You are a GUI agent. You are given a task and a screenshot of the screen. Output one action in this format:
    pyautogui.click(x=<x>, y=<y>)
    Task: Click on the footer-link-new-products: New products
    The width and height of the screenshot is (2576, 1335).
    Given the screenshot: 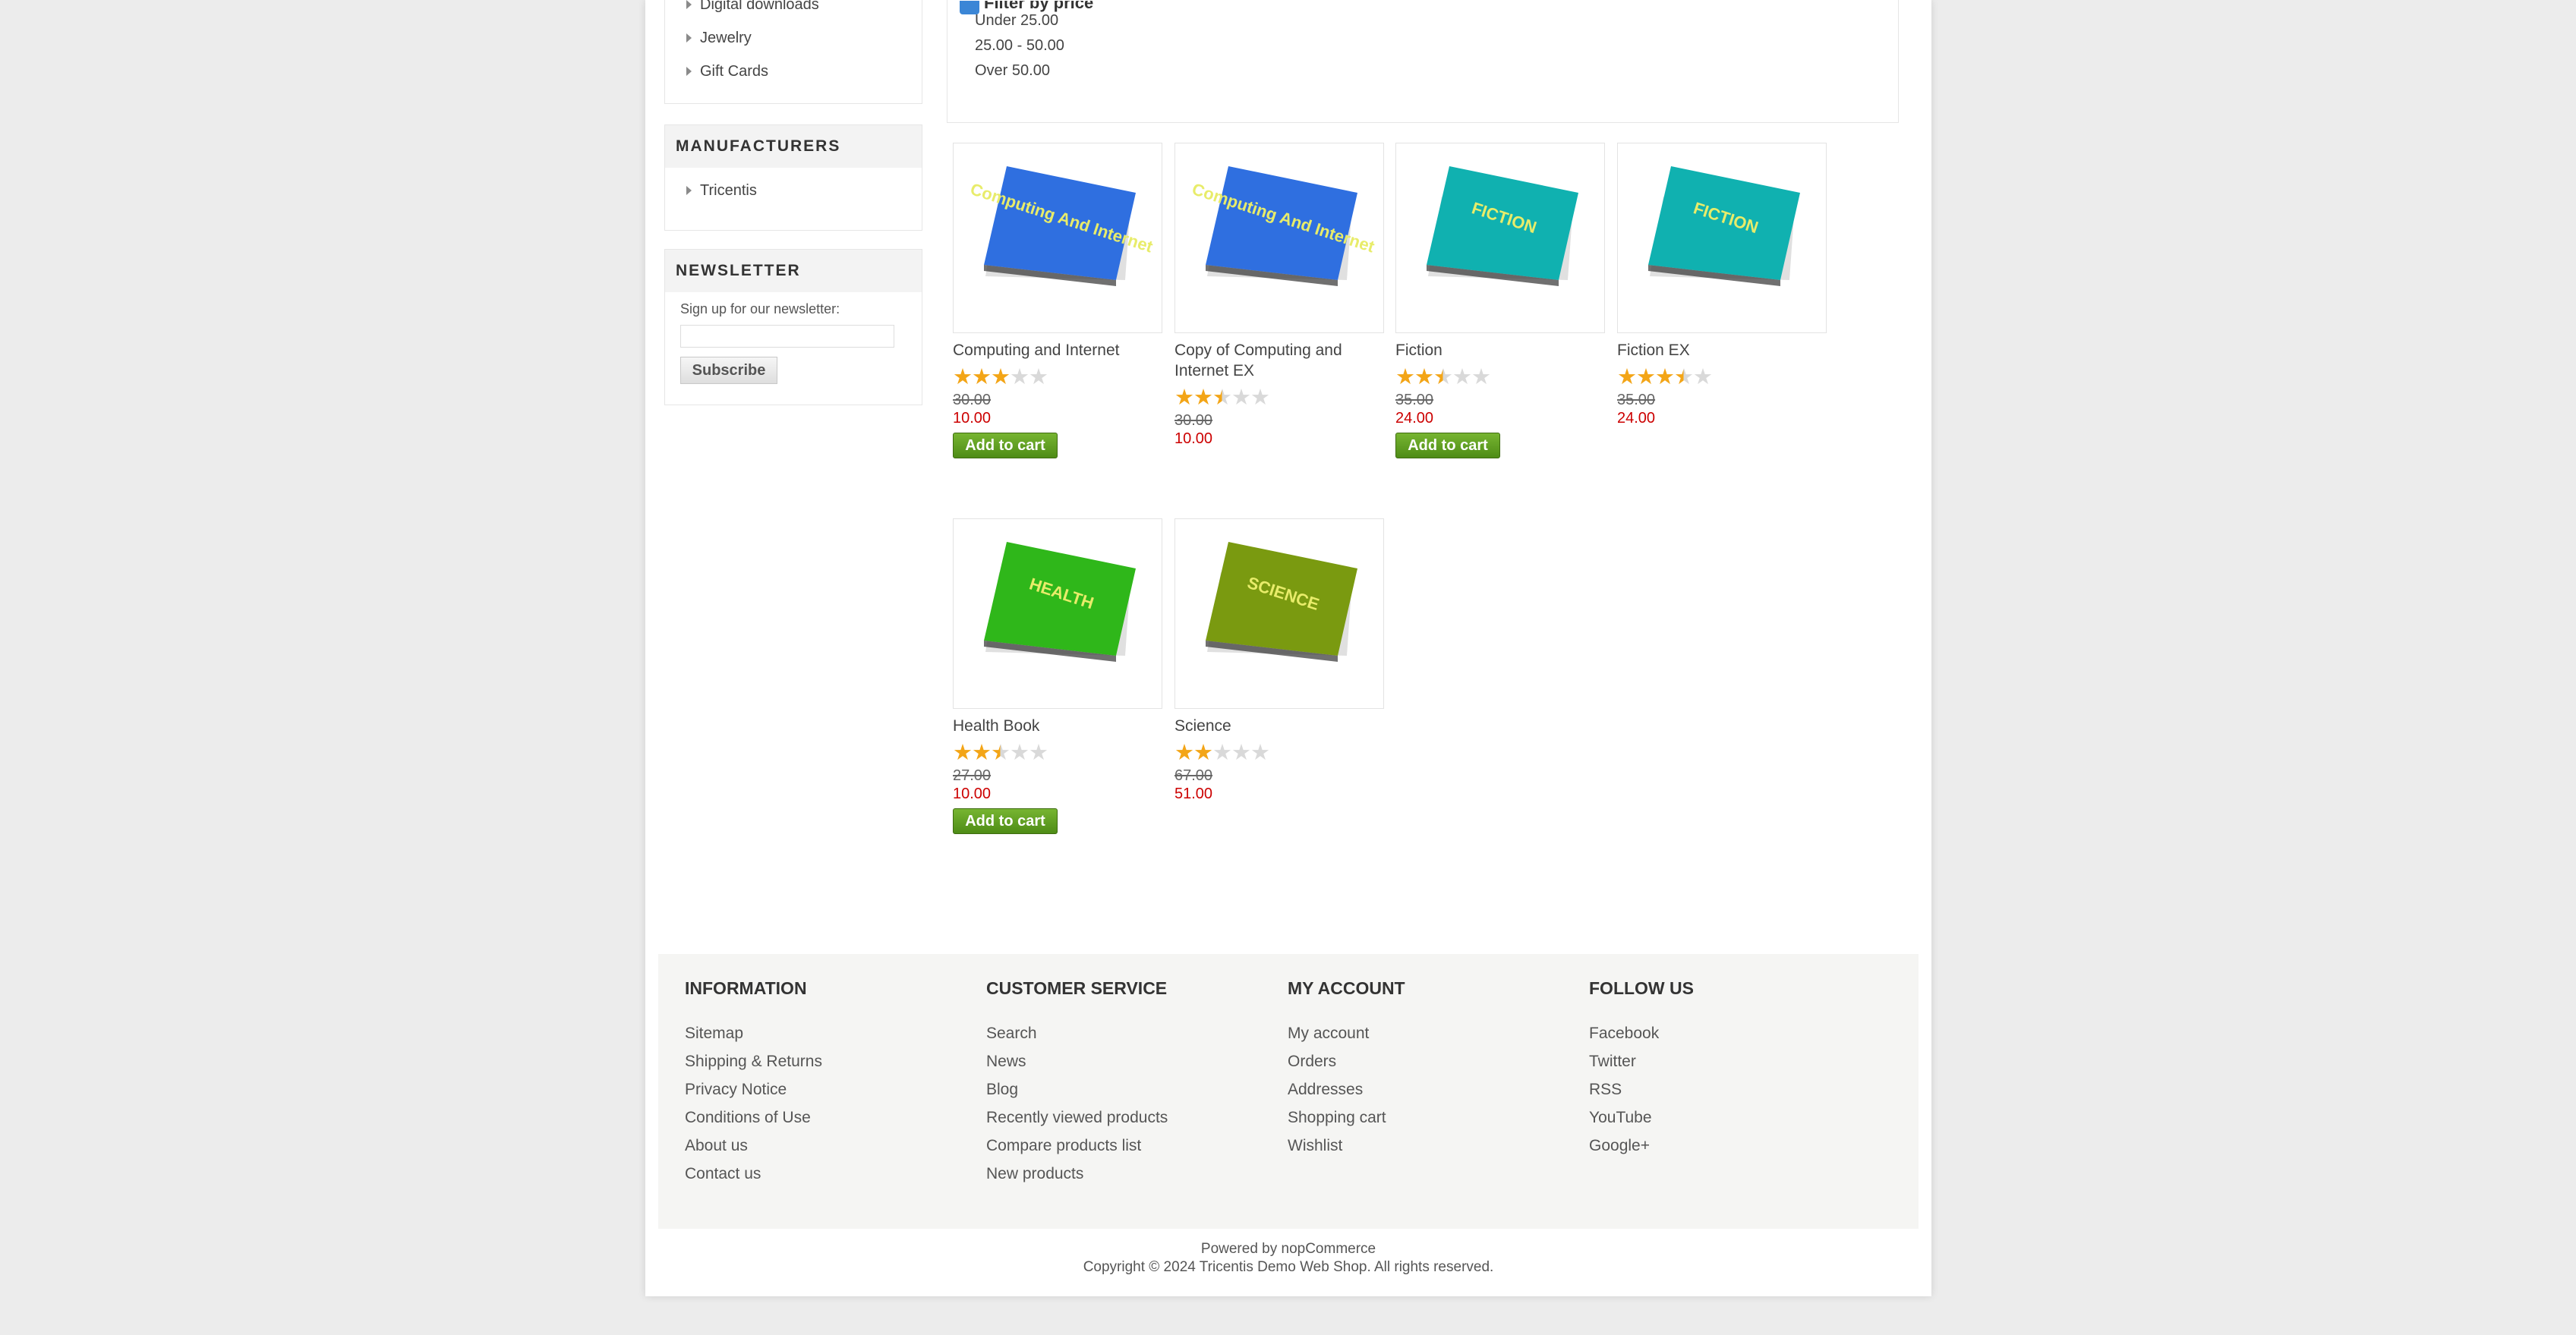 What is the action you would take?
    pyautogui.click(x=1077, y=1174)
    